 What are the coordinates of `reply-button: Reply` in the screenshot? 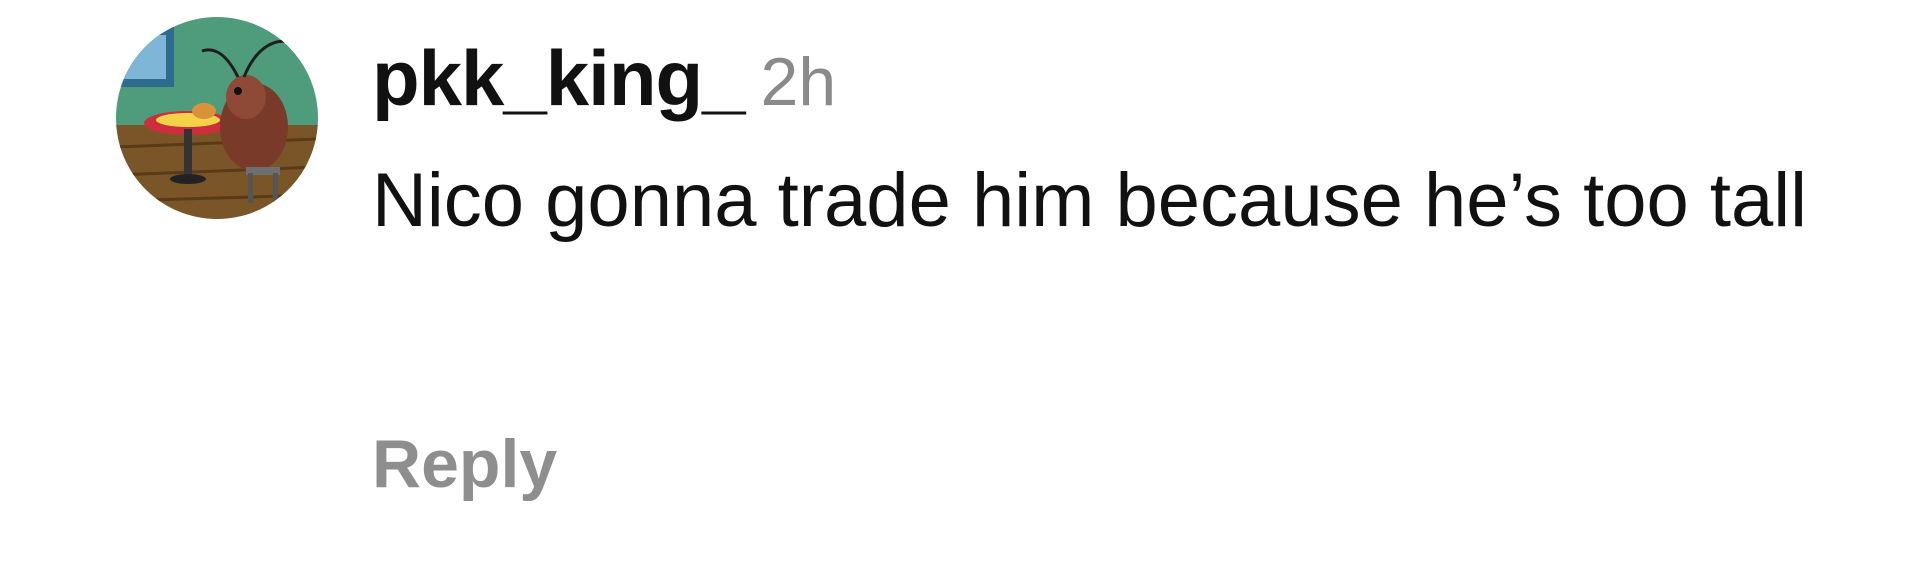 It's located at (464, 464).